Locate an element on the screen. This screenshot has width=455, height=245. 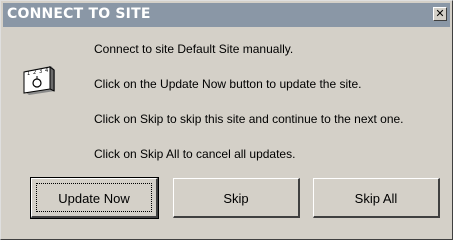
message-connect: Connect to site Default Site manually. is located at coordinates (194, 49).